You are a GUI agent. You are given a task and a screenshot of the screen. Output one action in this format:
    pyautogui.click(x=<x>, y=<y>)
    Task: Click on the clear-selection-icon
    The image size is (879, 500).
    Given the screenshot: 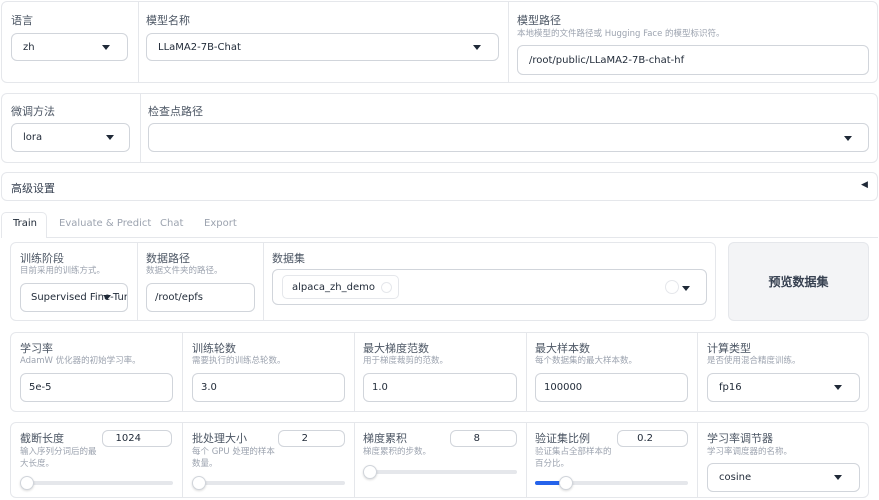 What is the action you would take?
    pyautogui.click(x=672, y=287)
    